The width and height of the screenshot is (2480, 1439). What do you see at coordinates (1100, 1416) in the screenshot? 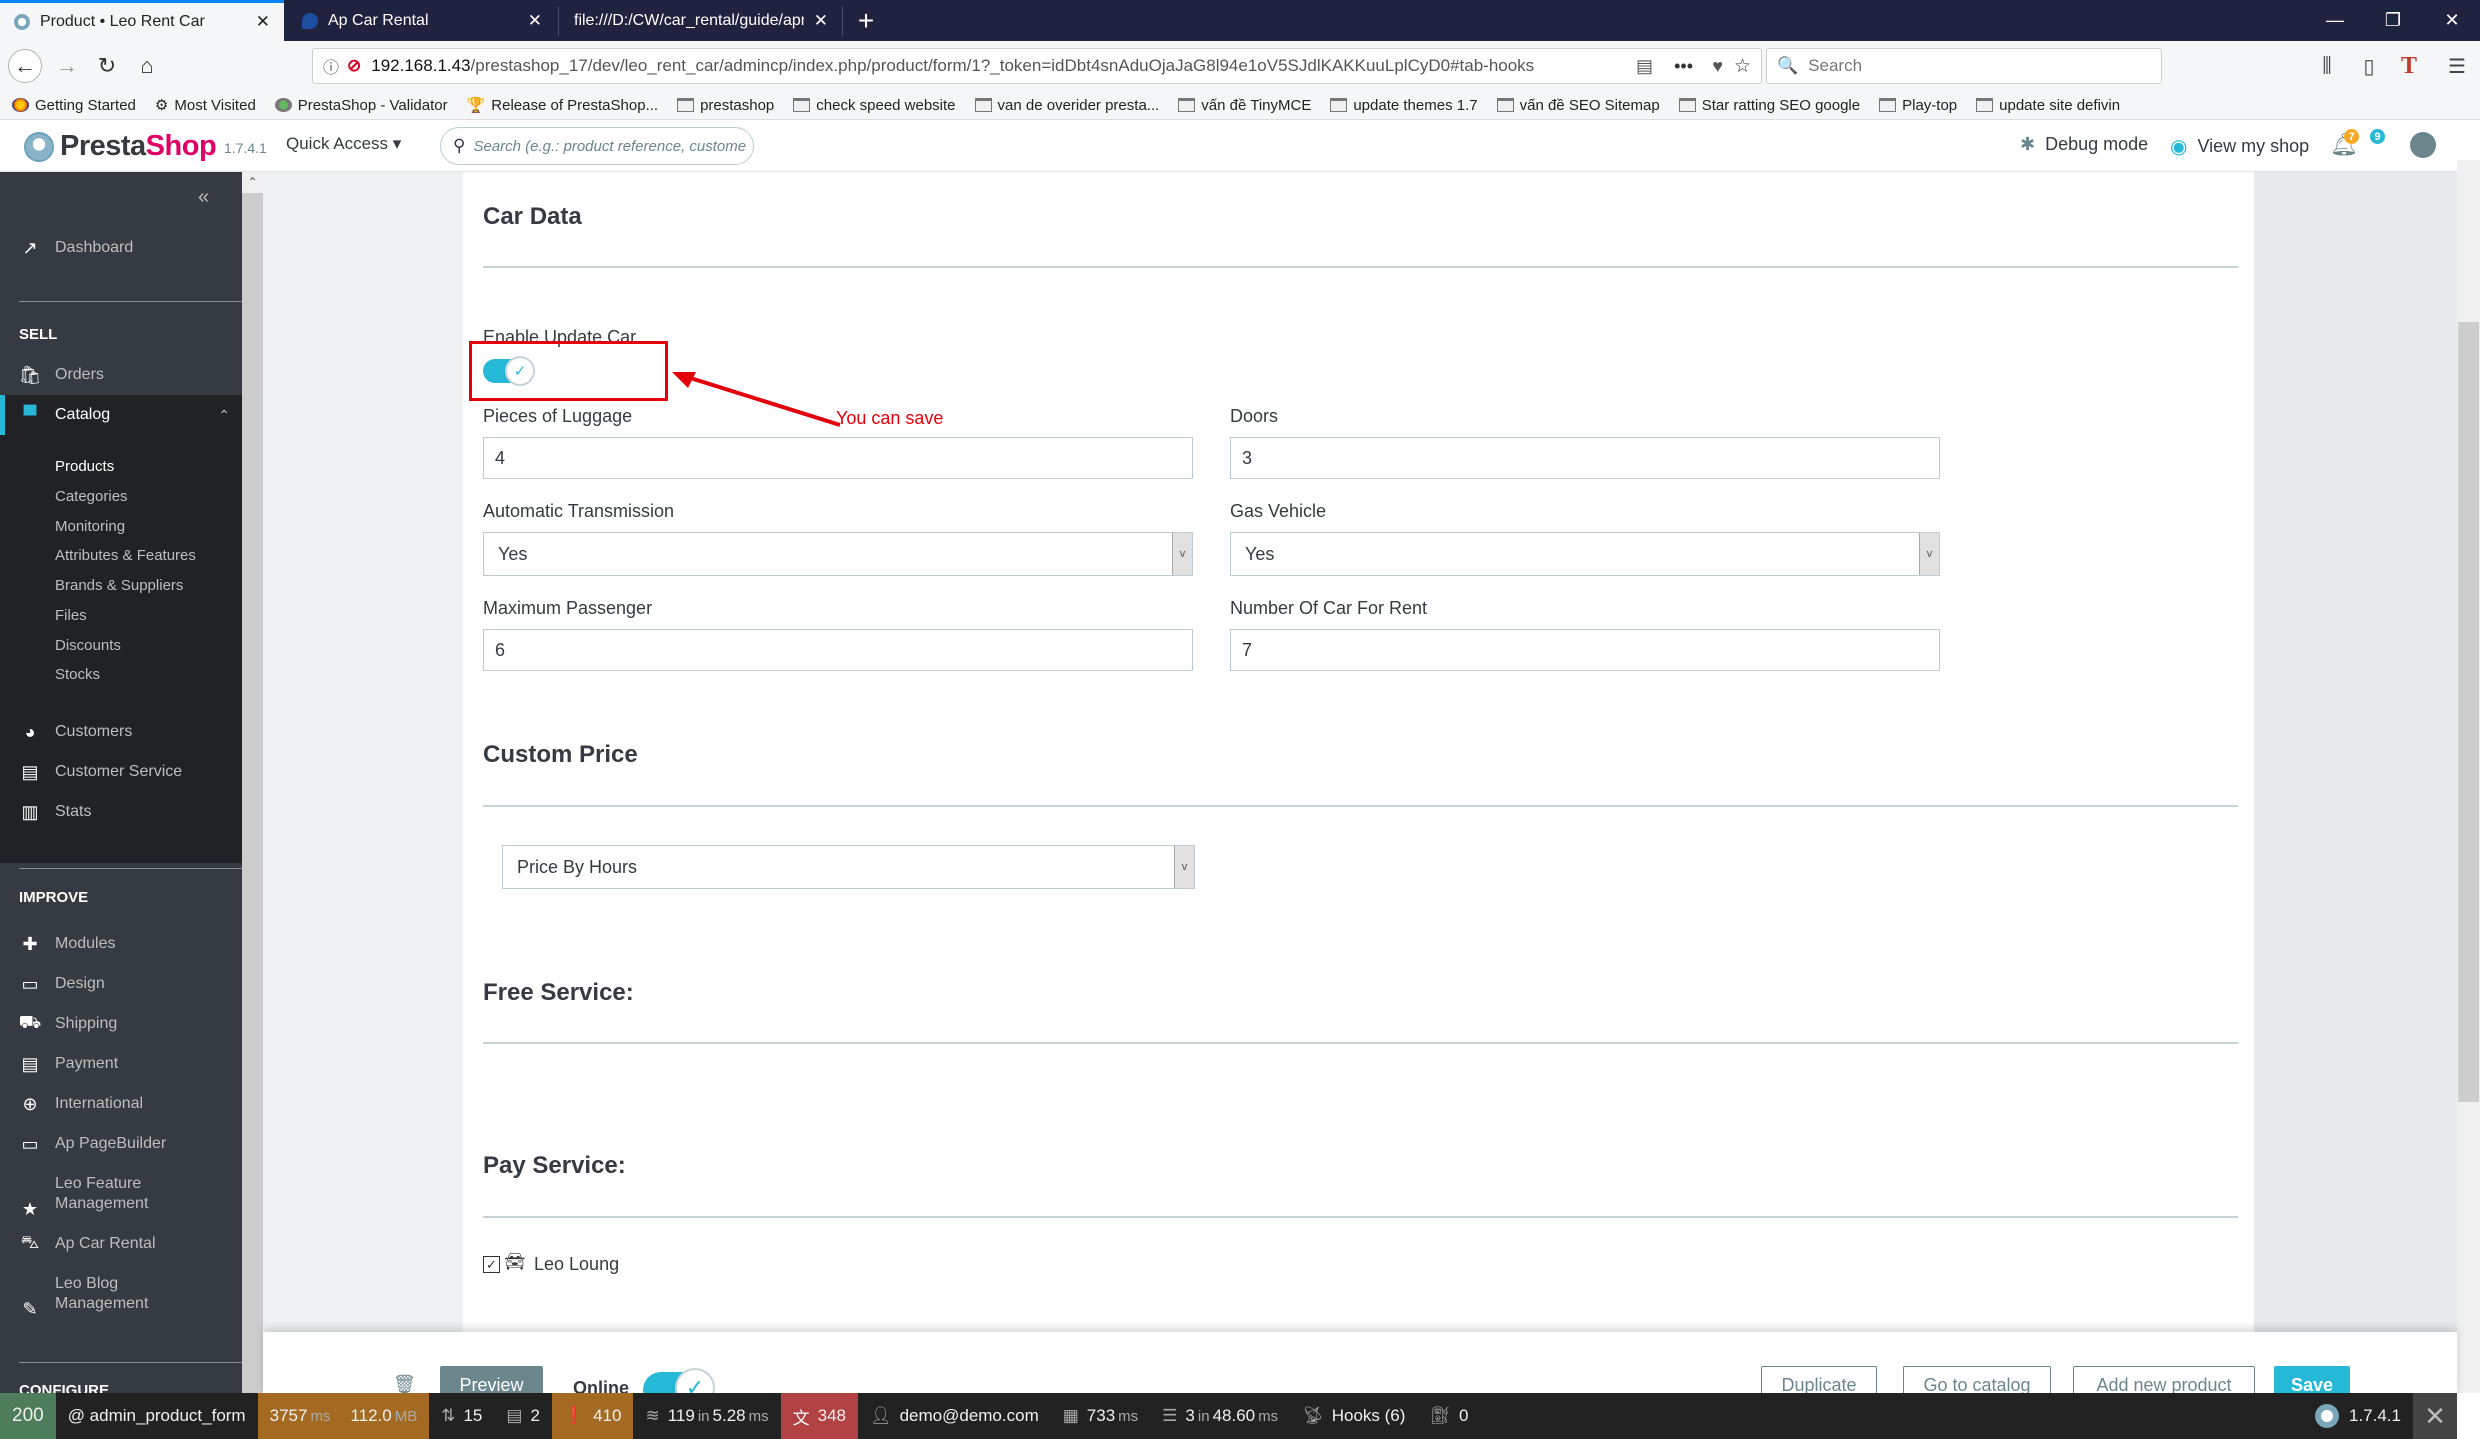
I see `debug-twig: ▦ 733 ms` at bounding box center [1100, 1416].